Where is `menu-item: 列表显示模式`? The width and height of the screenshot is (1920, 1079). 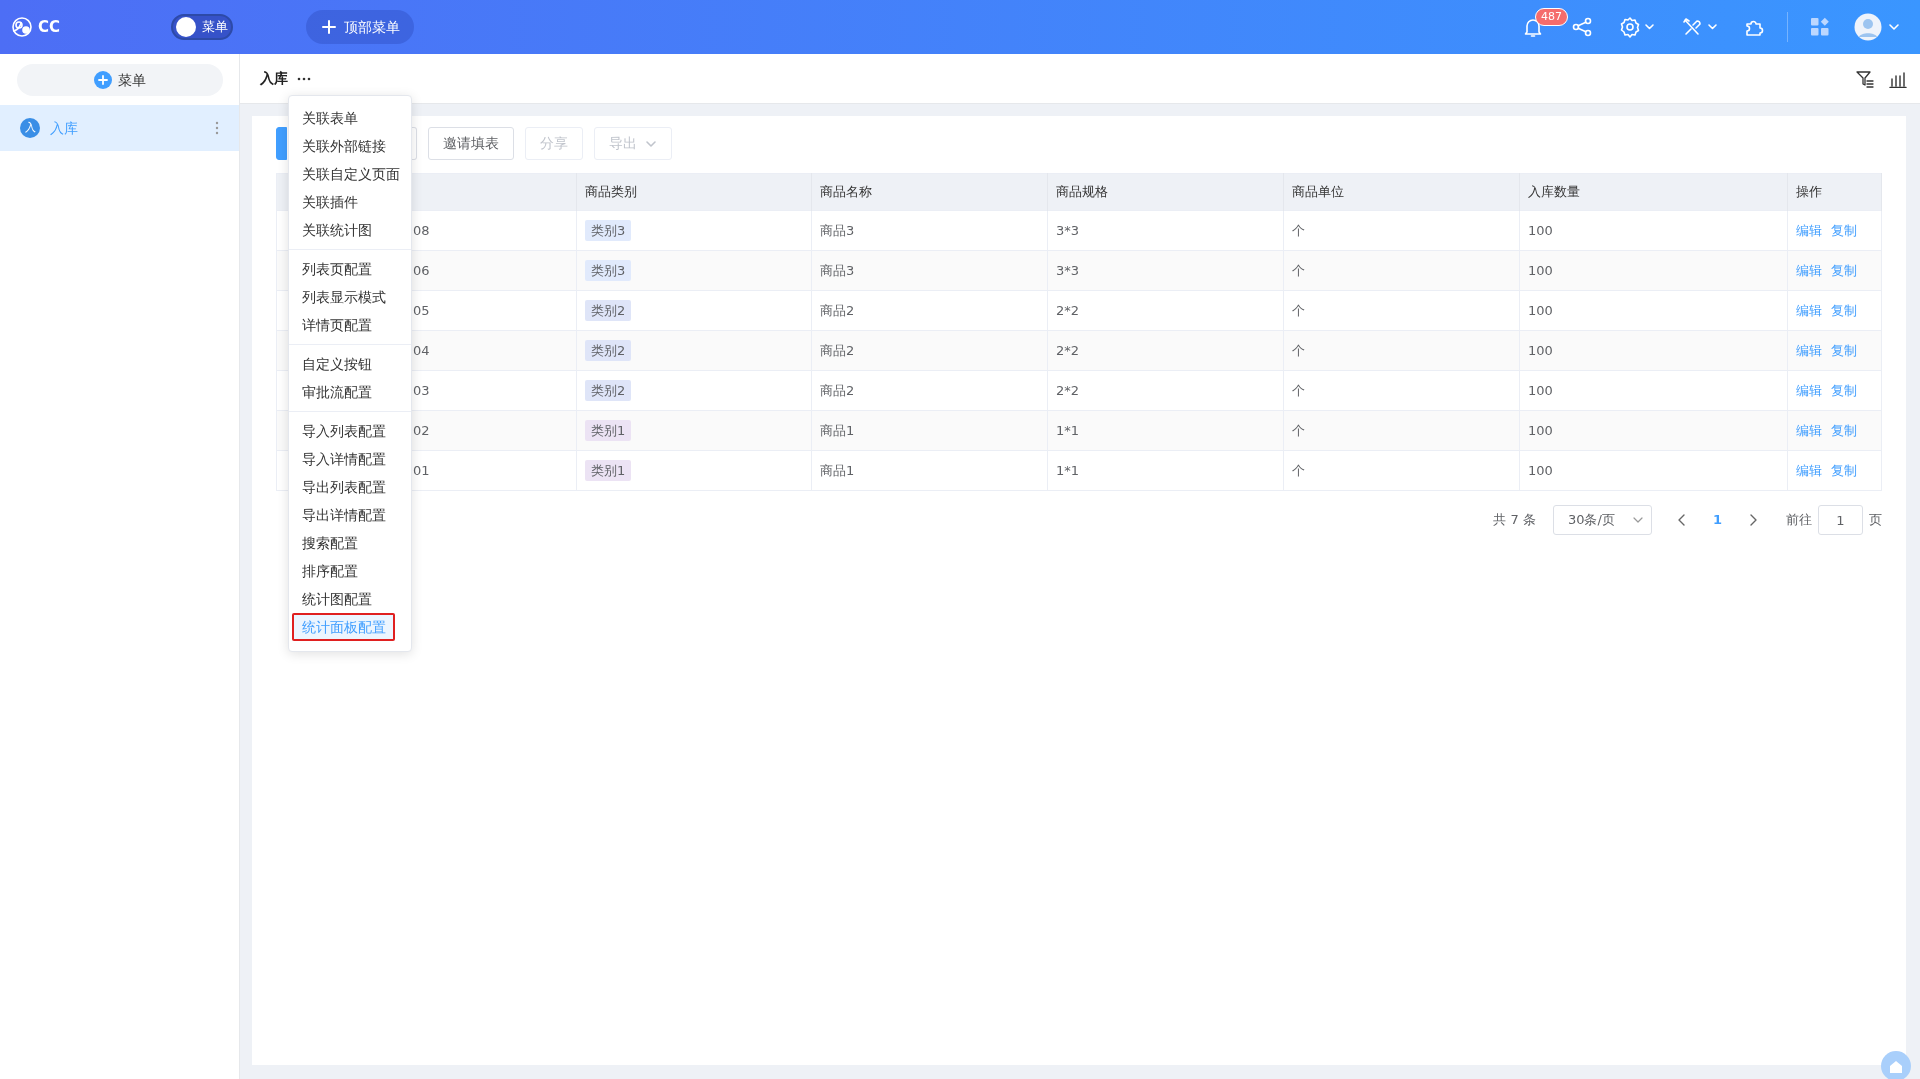 menu-item: 列表显示模式 is located at coordinates (350, 297).